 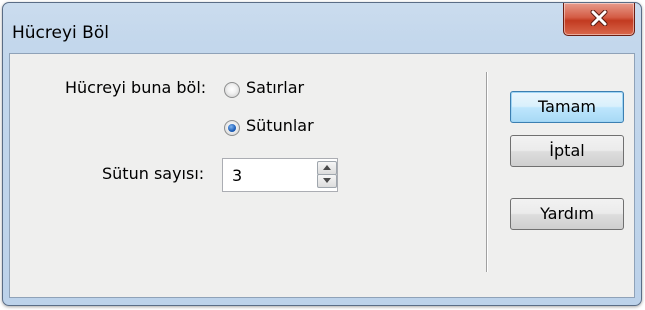 I want to click on radio-rows, so click(x=232, y=90).